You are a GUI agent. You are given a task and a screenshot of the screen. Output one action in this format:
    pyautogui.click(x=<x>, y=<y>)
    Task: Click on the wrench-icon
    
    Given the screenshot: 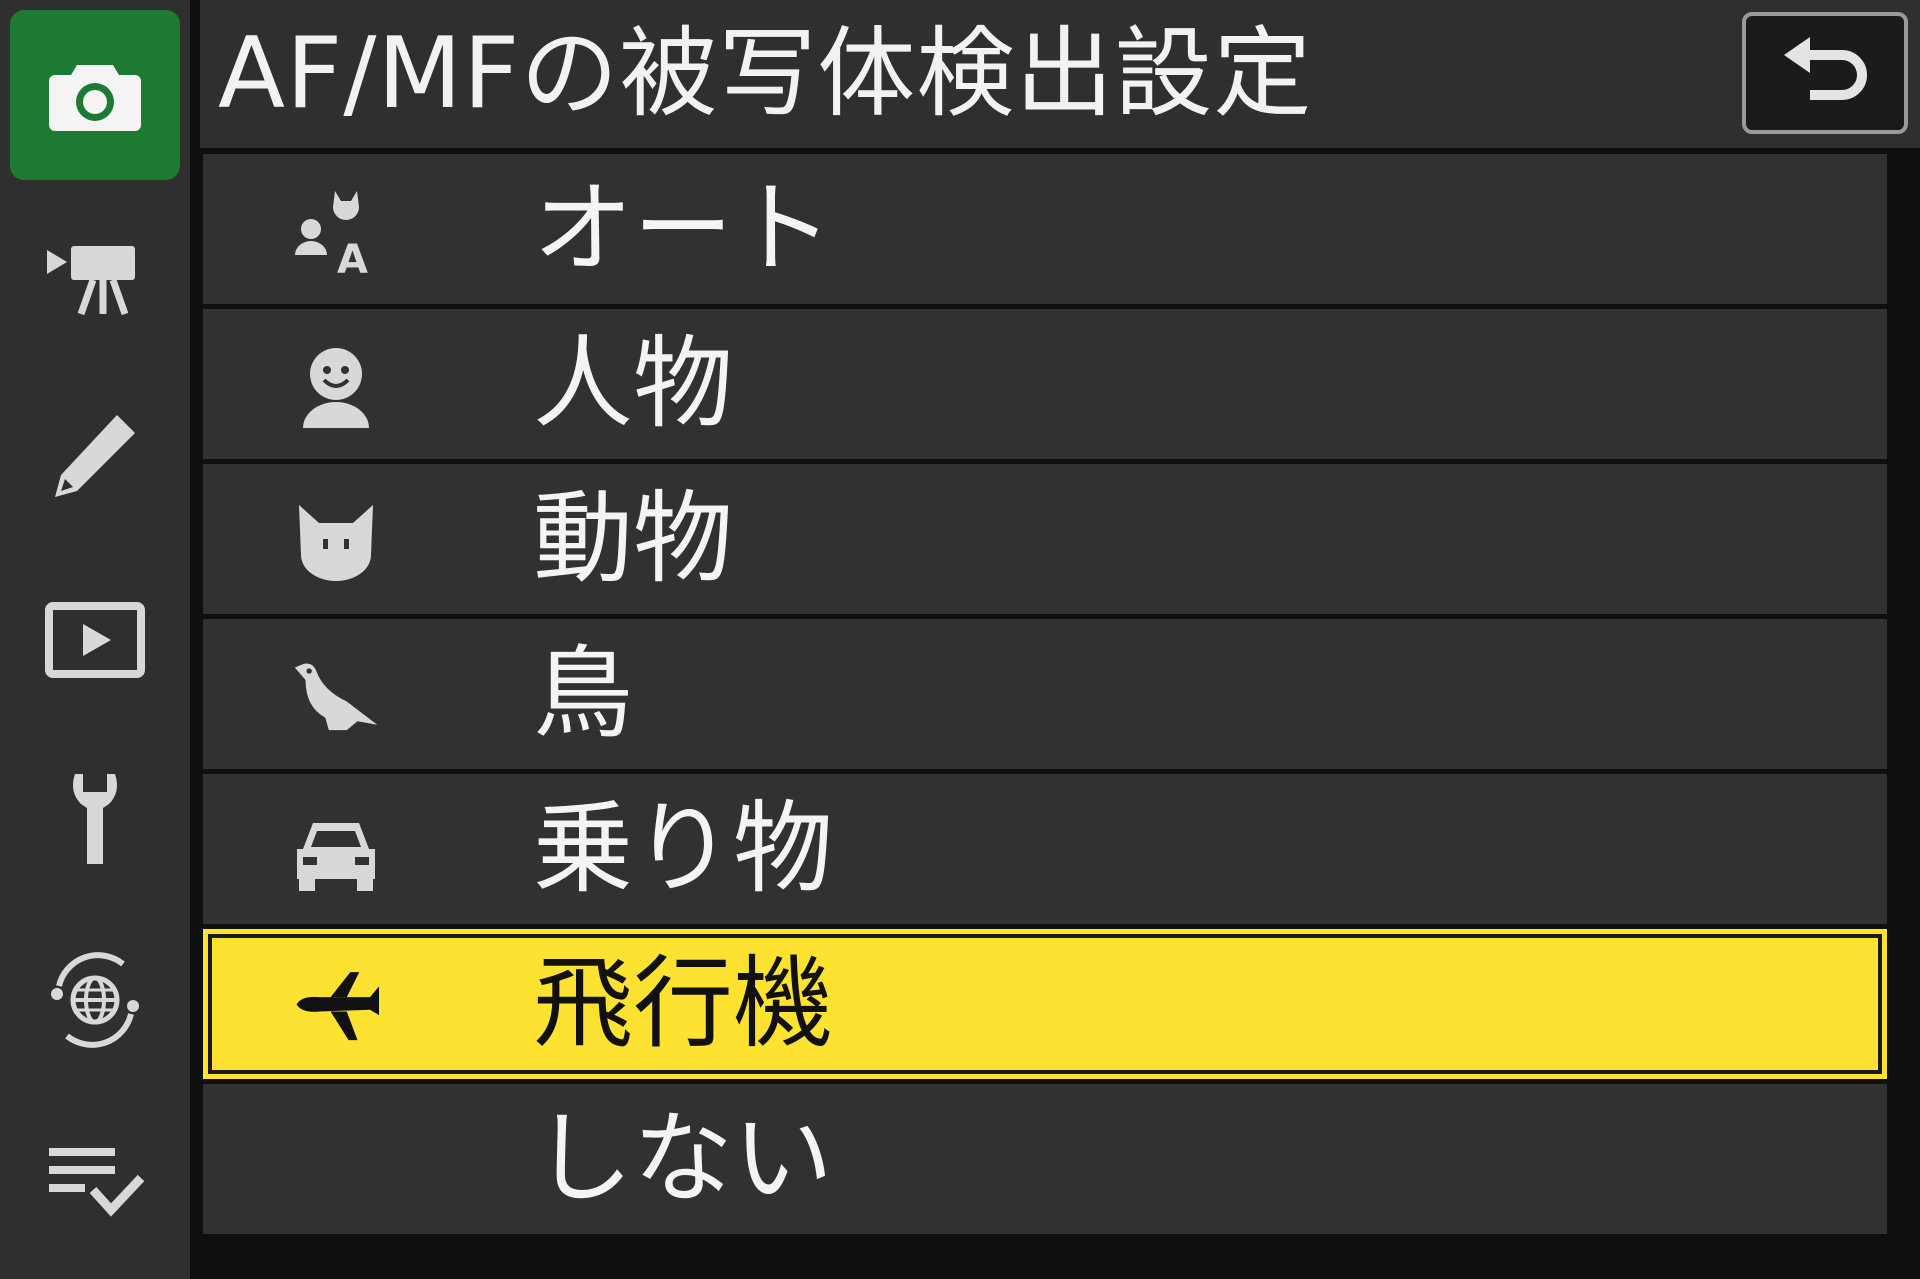 What is the action you would take?
    pyautogui.click(x=95, y=819)
    